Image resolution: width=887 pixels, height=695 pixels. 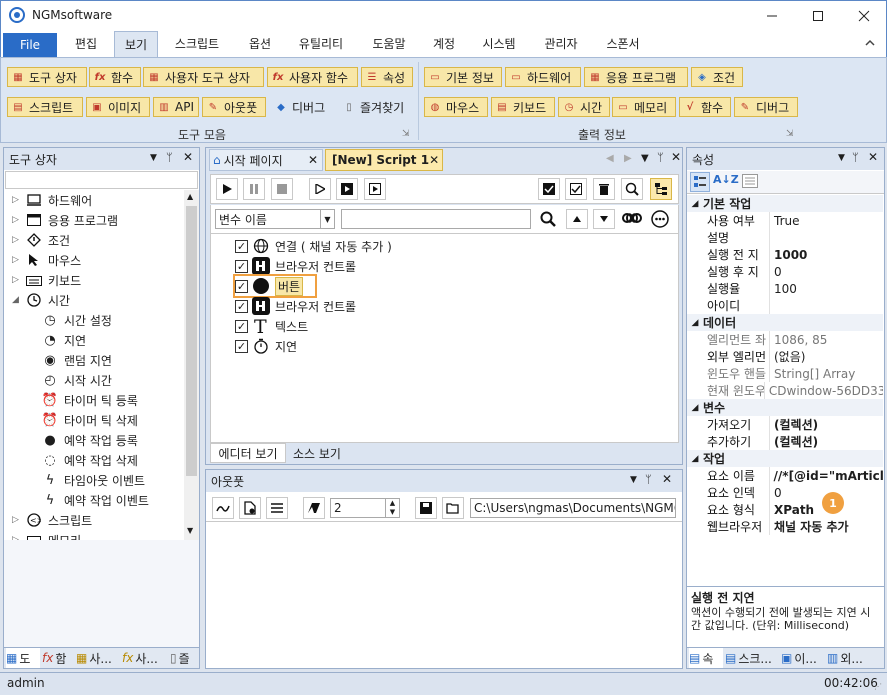 What do you see at coordinates (101, 180) in the screenshot?
I see `toolbox-search-input` at bounding box center [101, 180].